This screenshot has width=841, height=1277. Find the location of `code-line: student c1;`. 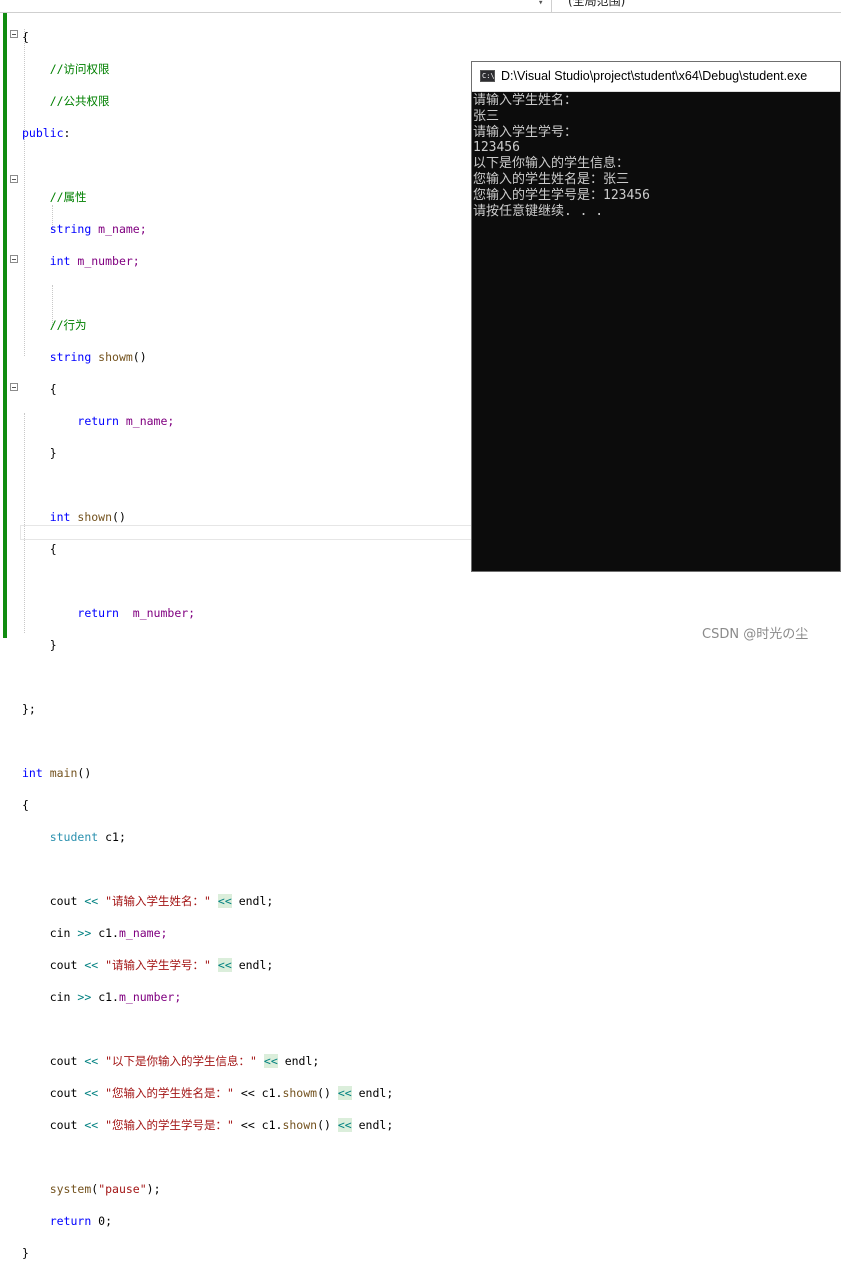

code-line: student c1; is located at coordinates (87, 837).